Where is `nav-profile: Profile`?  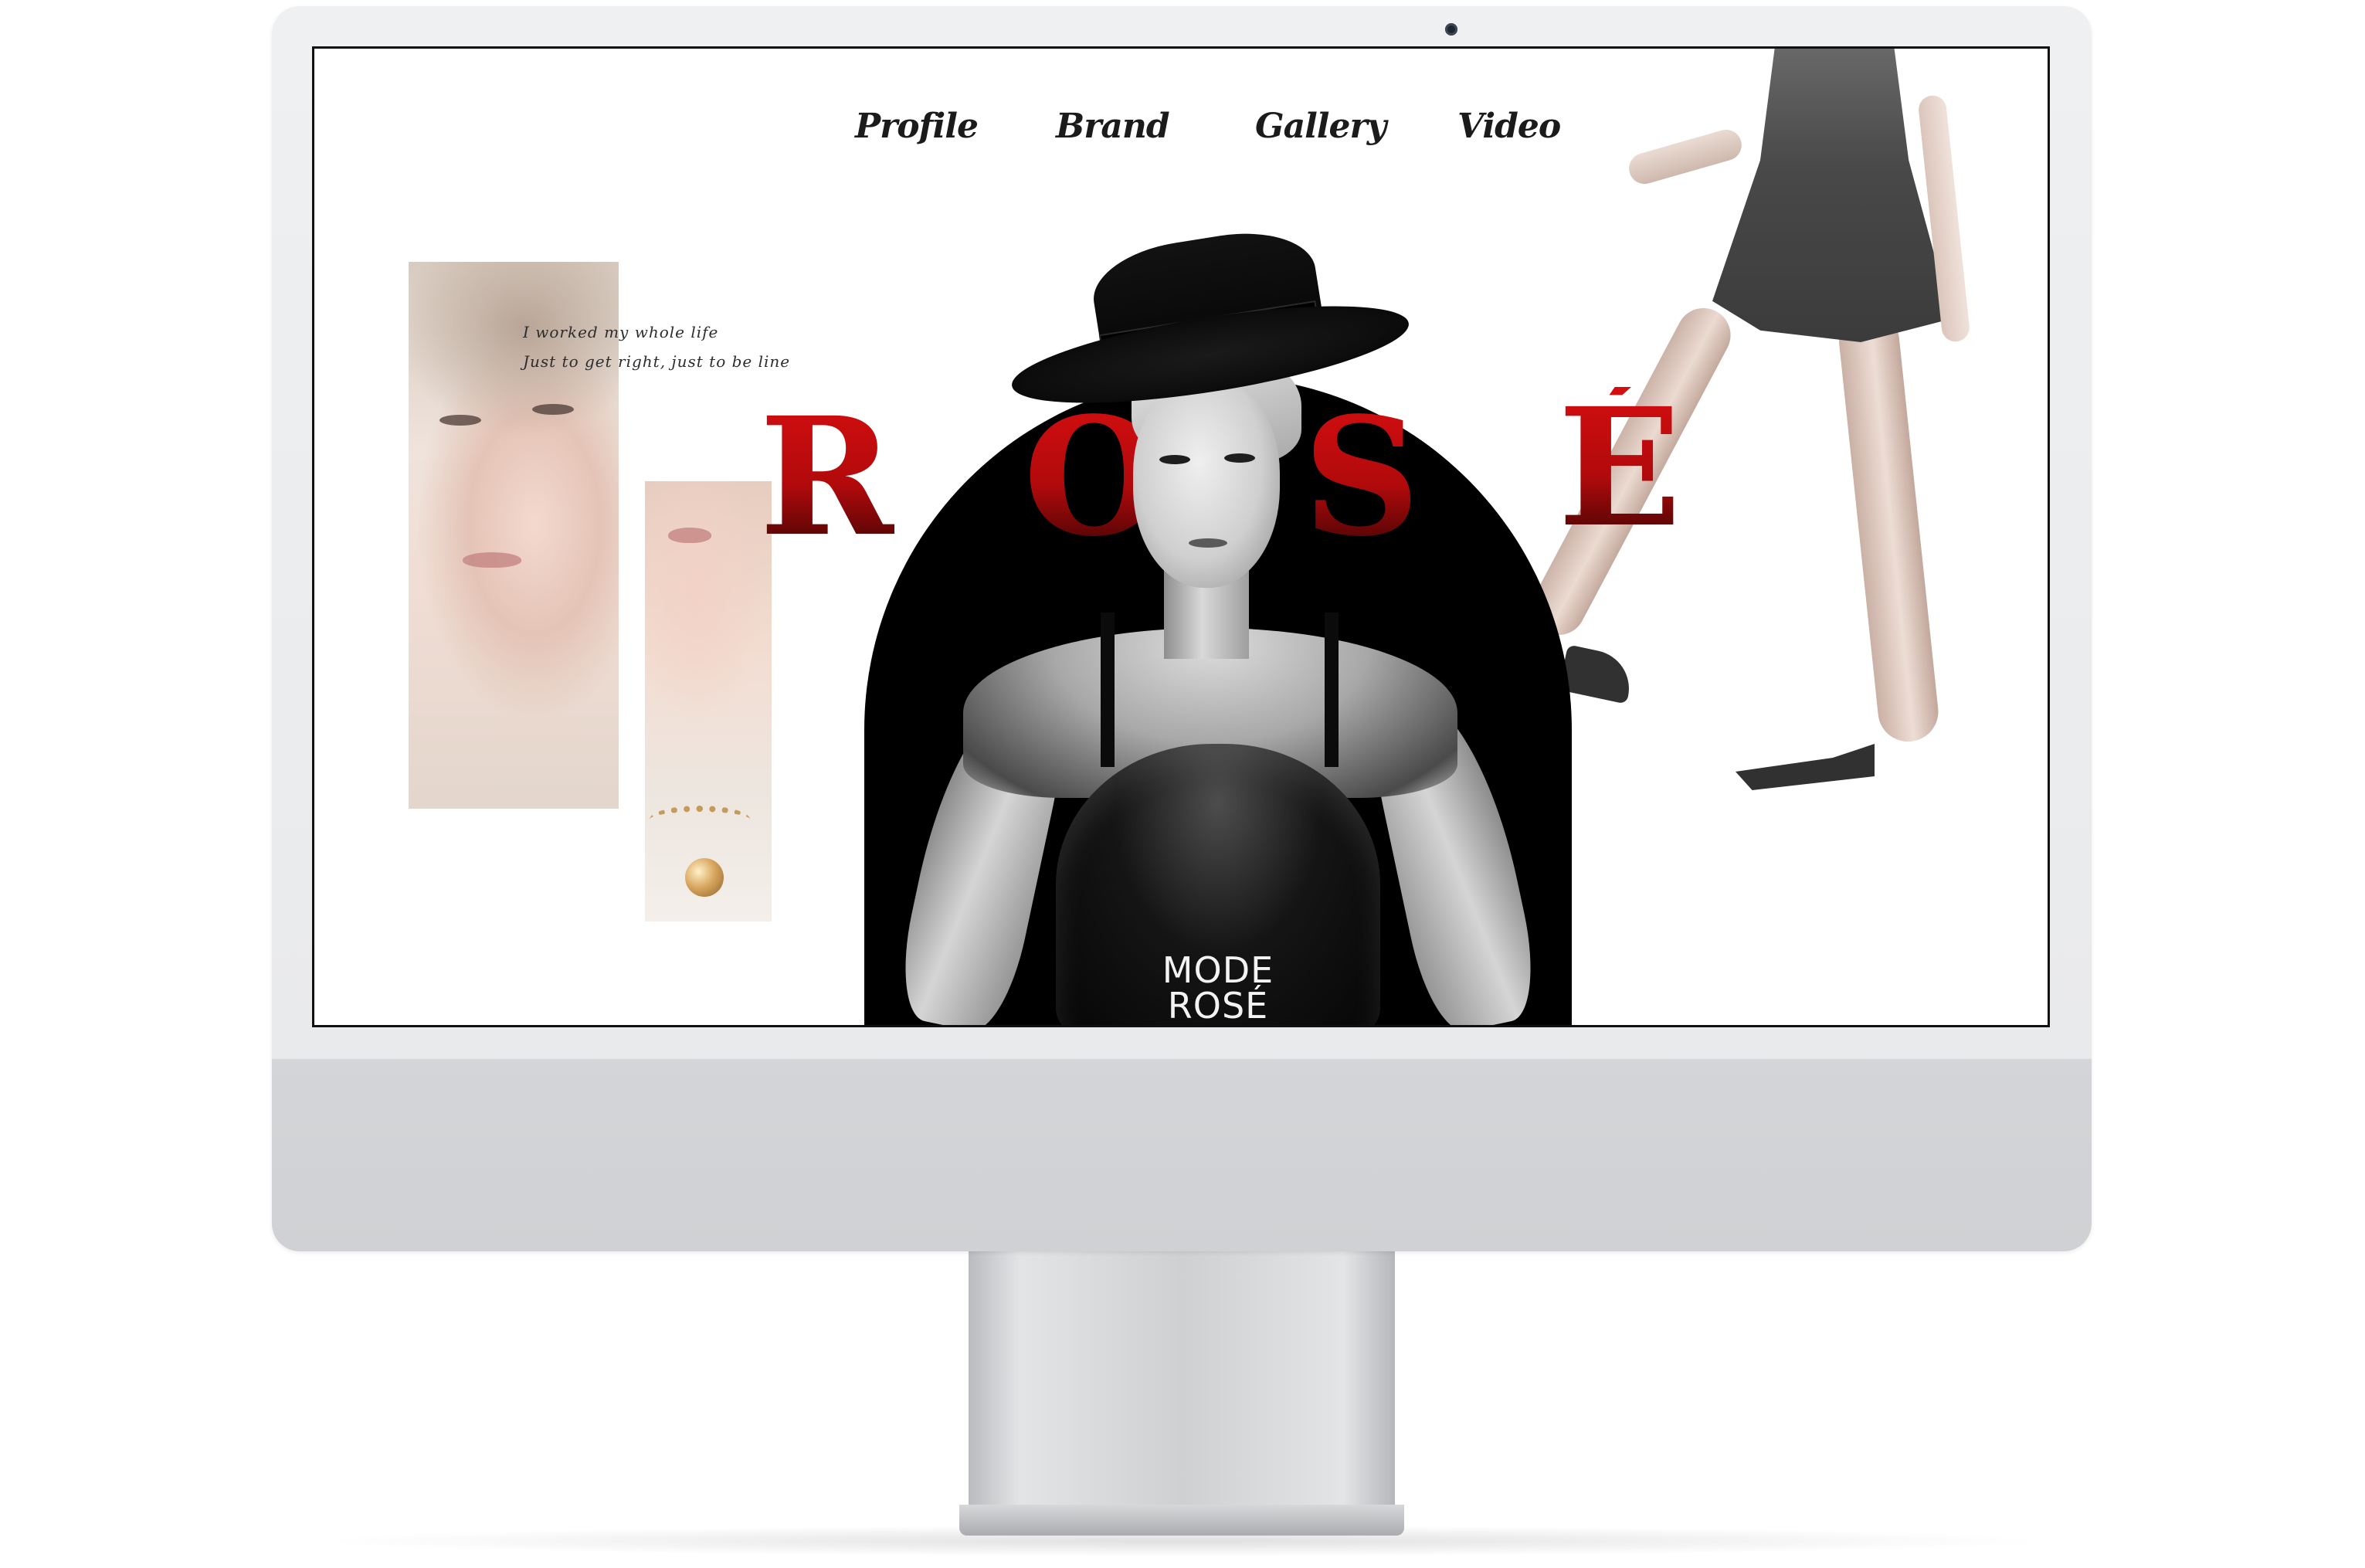 nav-profile: Profile is located at coordinates (917, 127).